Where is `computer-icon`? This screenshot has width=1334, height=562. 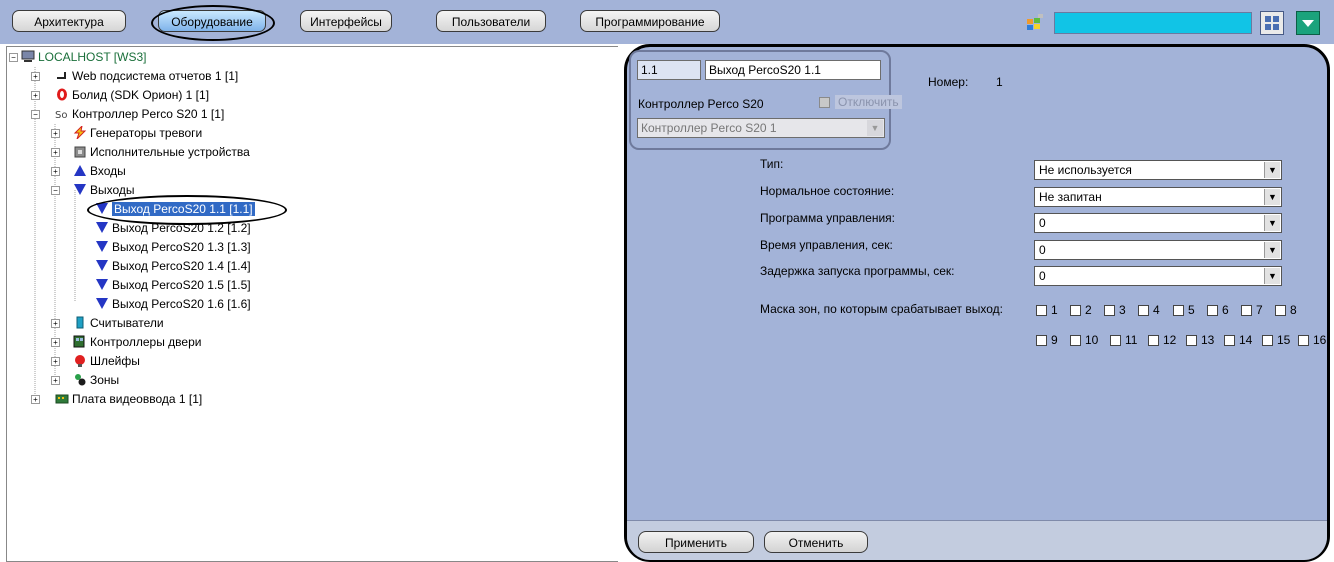 computer-icon is located at coordinates (28, 56).